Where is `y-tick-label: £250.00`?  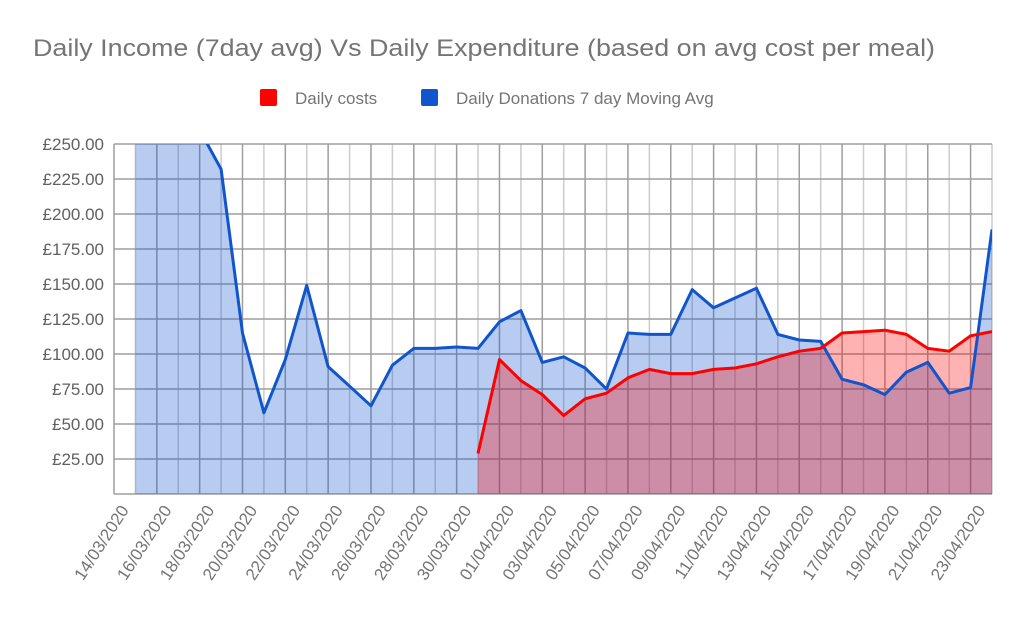
y-tick-label: £250.00 is located at coordinates (73, 144).